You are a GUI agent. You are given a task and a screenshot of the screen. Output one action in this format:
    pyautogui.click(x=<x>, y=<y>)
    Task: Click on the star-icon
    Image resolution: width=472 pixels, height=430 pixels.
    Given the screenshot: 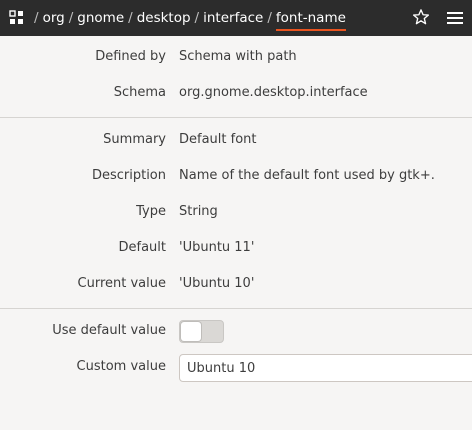 What is the action you would take?
    pyautogui.click(x=421, y=17)
    